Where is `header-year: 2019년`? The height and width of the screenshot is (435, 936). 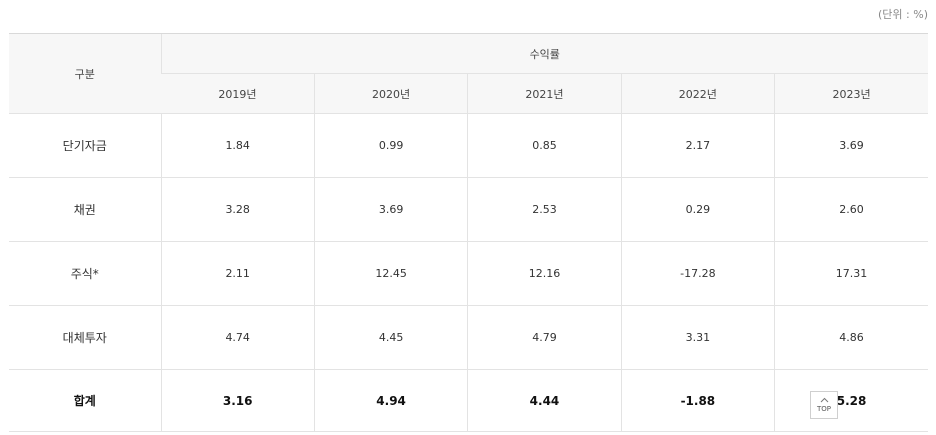
header-year: 2019년 is located at coordinates (238, 93).